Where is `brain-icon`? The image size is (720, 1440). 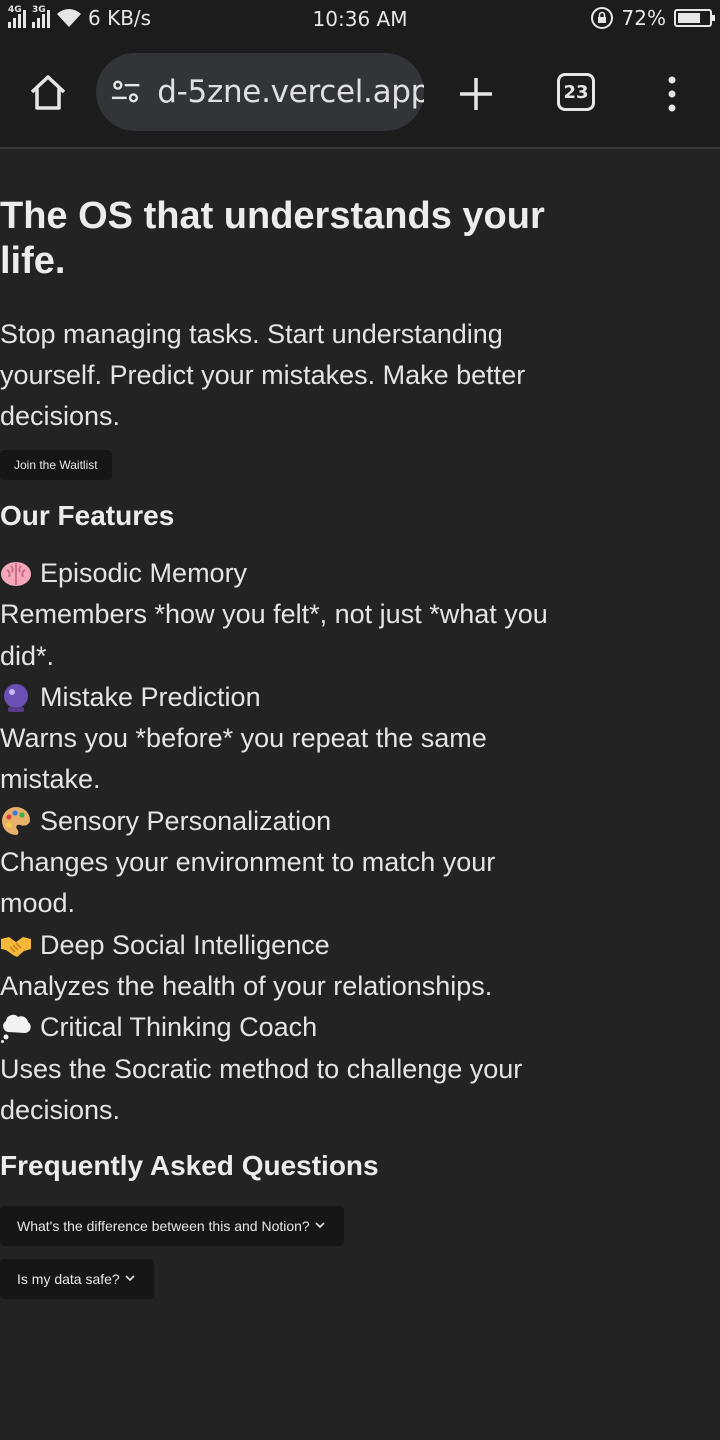 brain-icon is located at coordinates (16, 573).